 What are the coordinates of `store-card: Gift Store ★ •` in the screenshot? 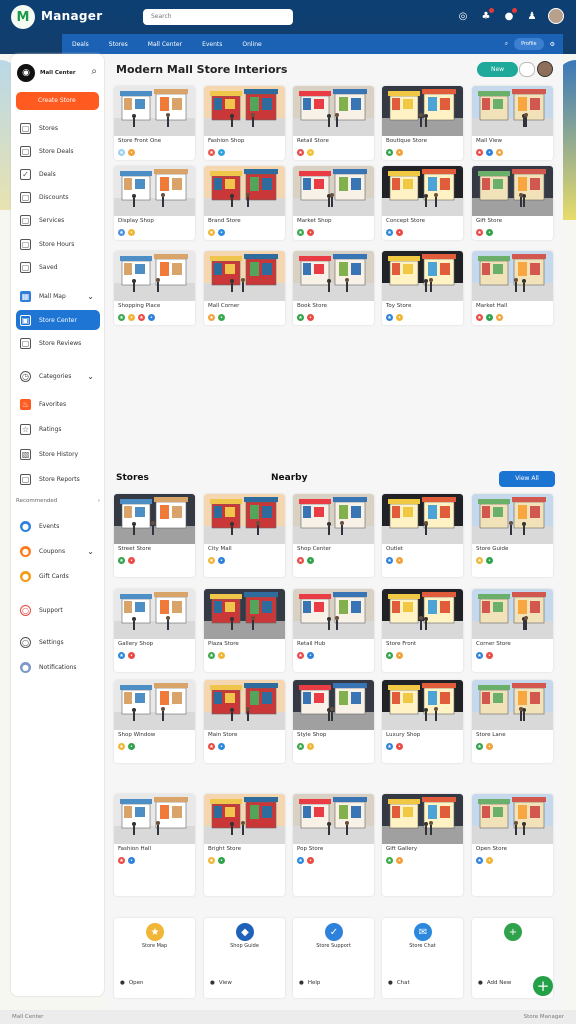 It's located at (512, 203).